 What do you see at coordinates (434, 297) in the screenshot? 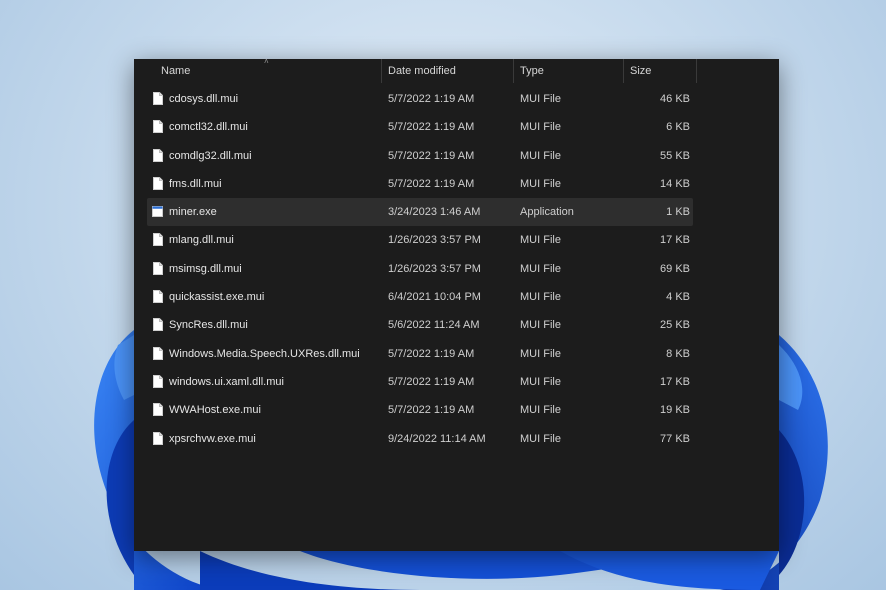
I see `file-date-modified: 6/4/2021 10:04 PM` at bounding box center [434, 297].